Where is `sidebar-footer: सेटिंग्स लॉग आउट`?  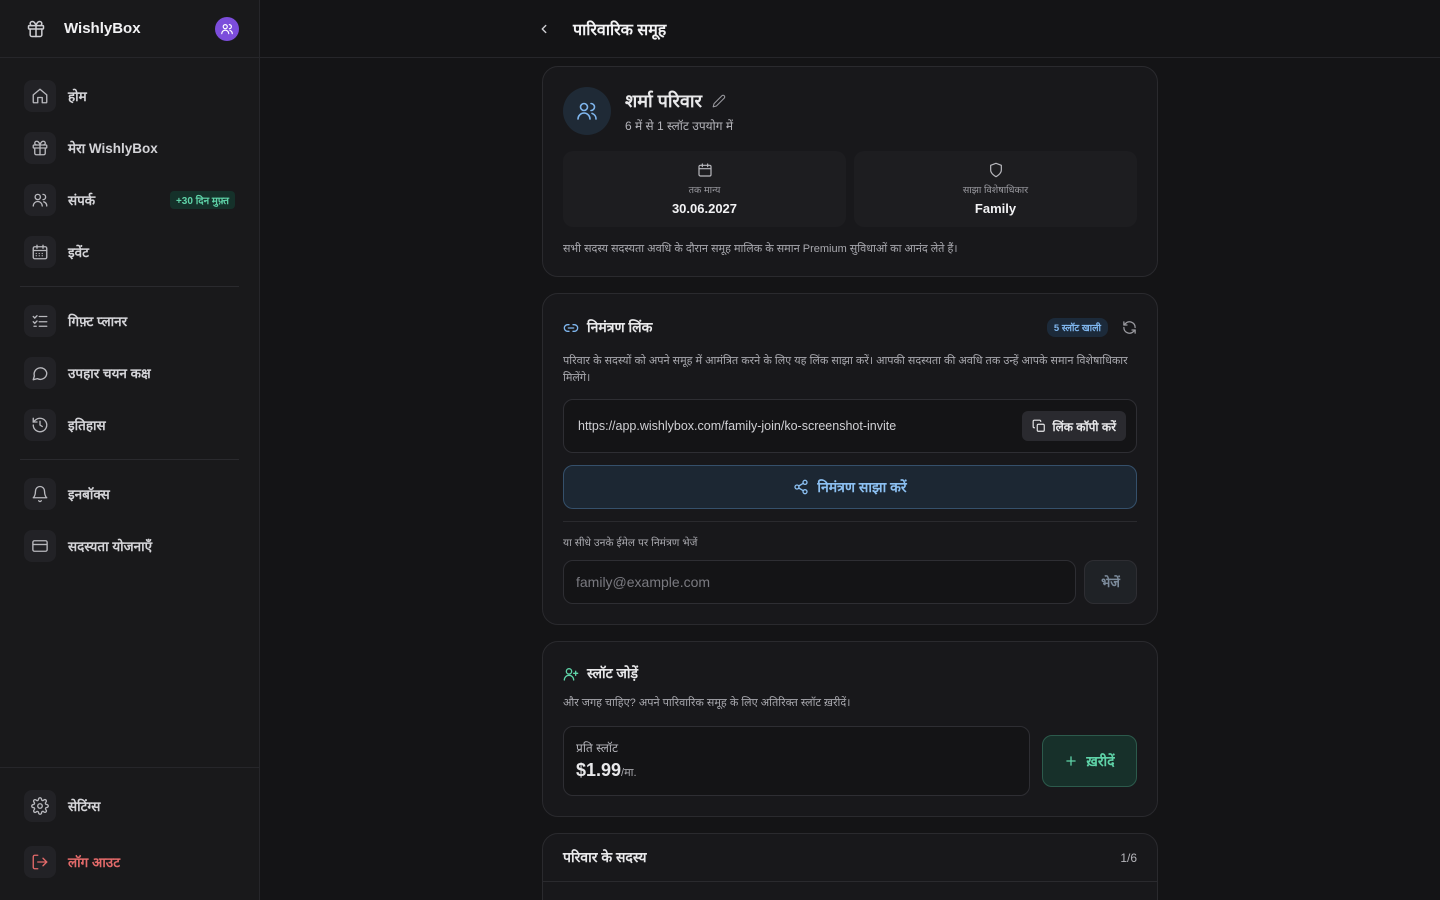 sidebar-footer: सेटिंग्स लॉग आउट is located at coordinates (129, 833).